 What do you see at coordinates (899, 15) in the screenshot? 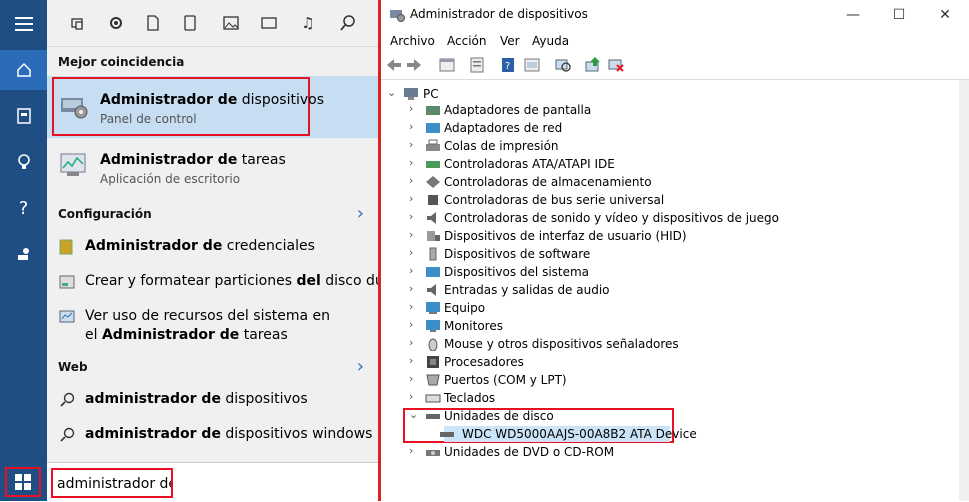
I see `maximize-button: ☐` at bounding box center [899, 15].